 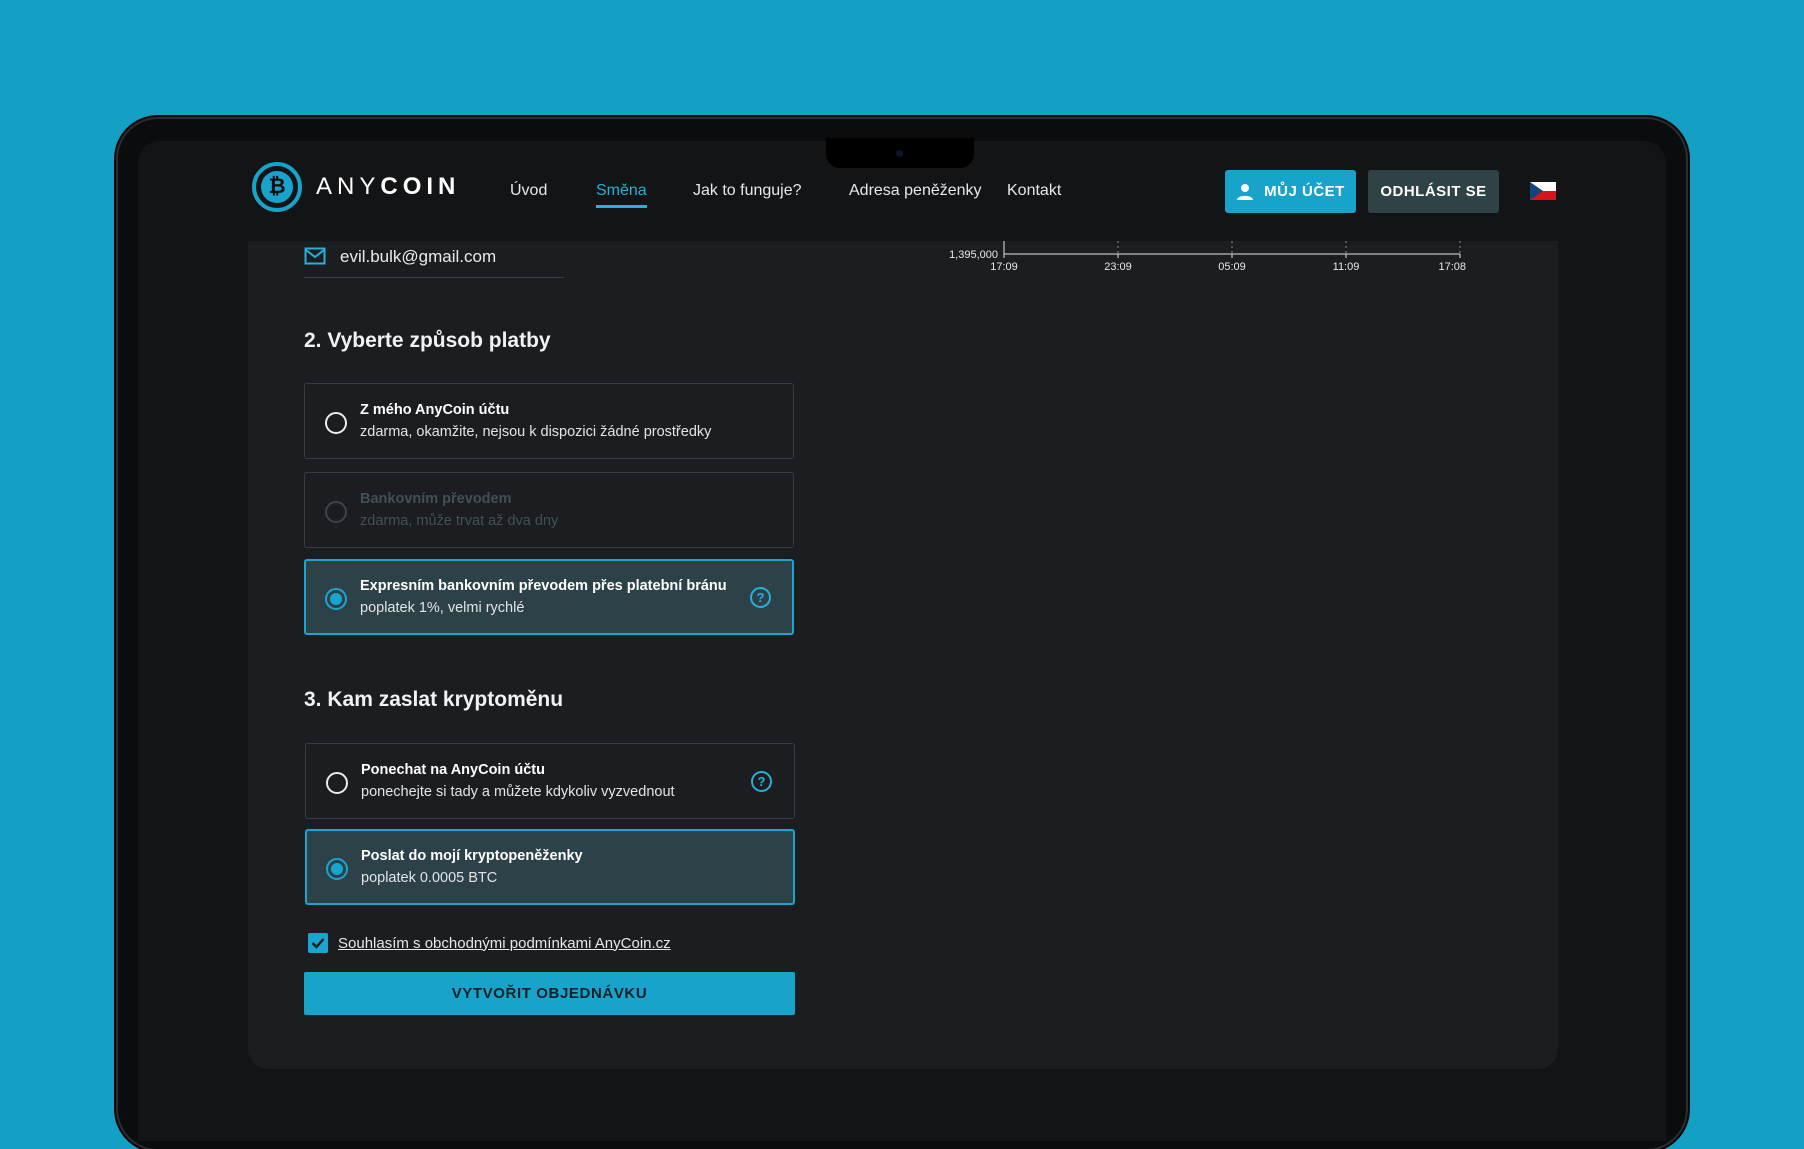 I want to click on logout-label: ODHLÁSIT SE, so click(x=1433, y=191).